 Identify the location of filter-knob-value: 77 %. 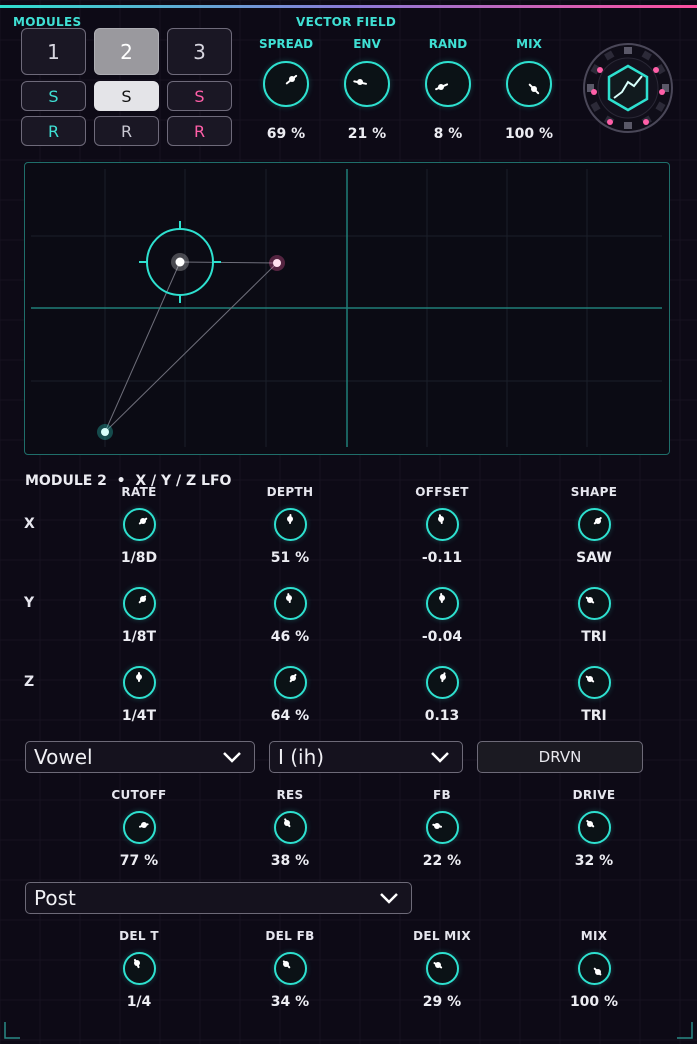
(139, 861).